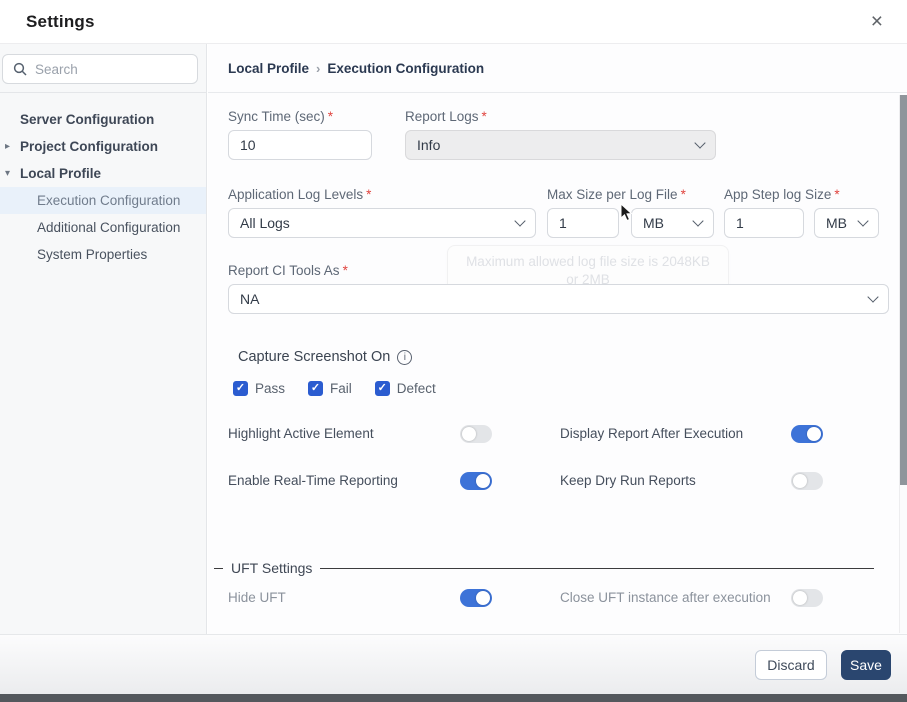 The width and height of the screenshot is (907, 702). What do you see at coordinates (11, 146) in the screenshot?
I see `chevron-right-icon: ▸` at bounding box center [11, 146].